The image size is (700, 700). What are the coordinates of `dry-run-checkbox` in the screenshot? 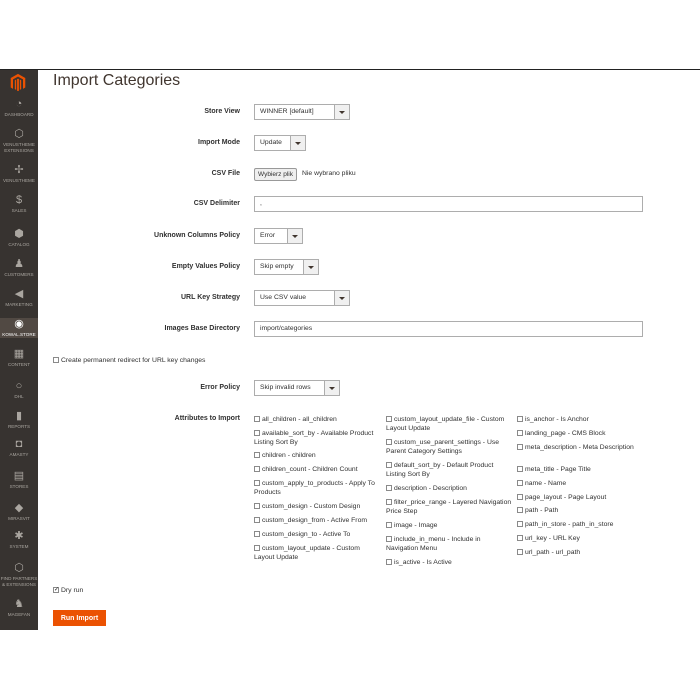 It's located at (56, 590).